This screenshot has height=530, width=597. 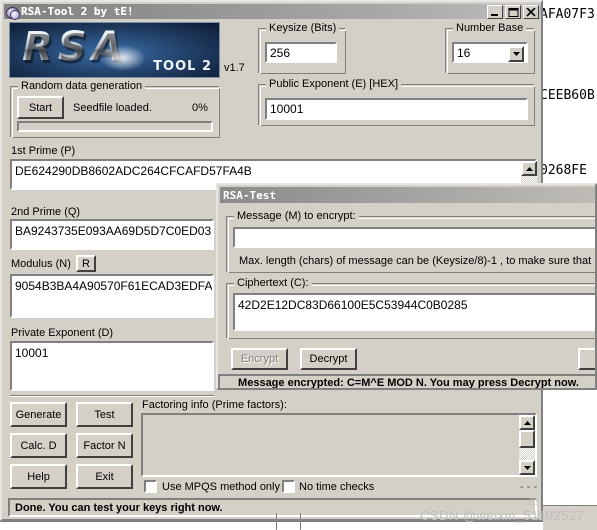 What do you see at coordinates (567, 95) in the screenshot?
I see `background-hex-fragment: CEEB60B` at bounding box center [567, 95].